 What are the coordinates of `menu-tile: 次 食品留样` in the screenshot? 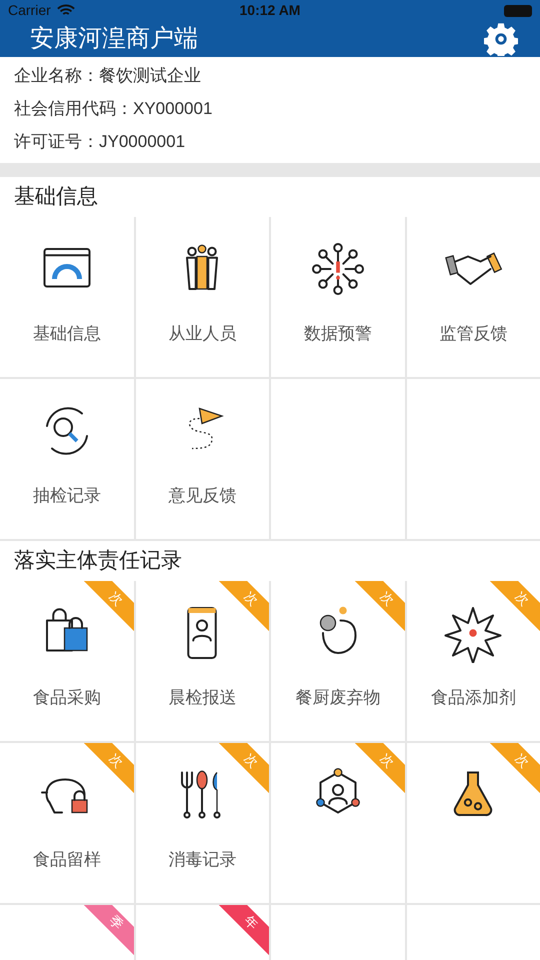 It's located at (67, 823).